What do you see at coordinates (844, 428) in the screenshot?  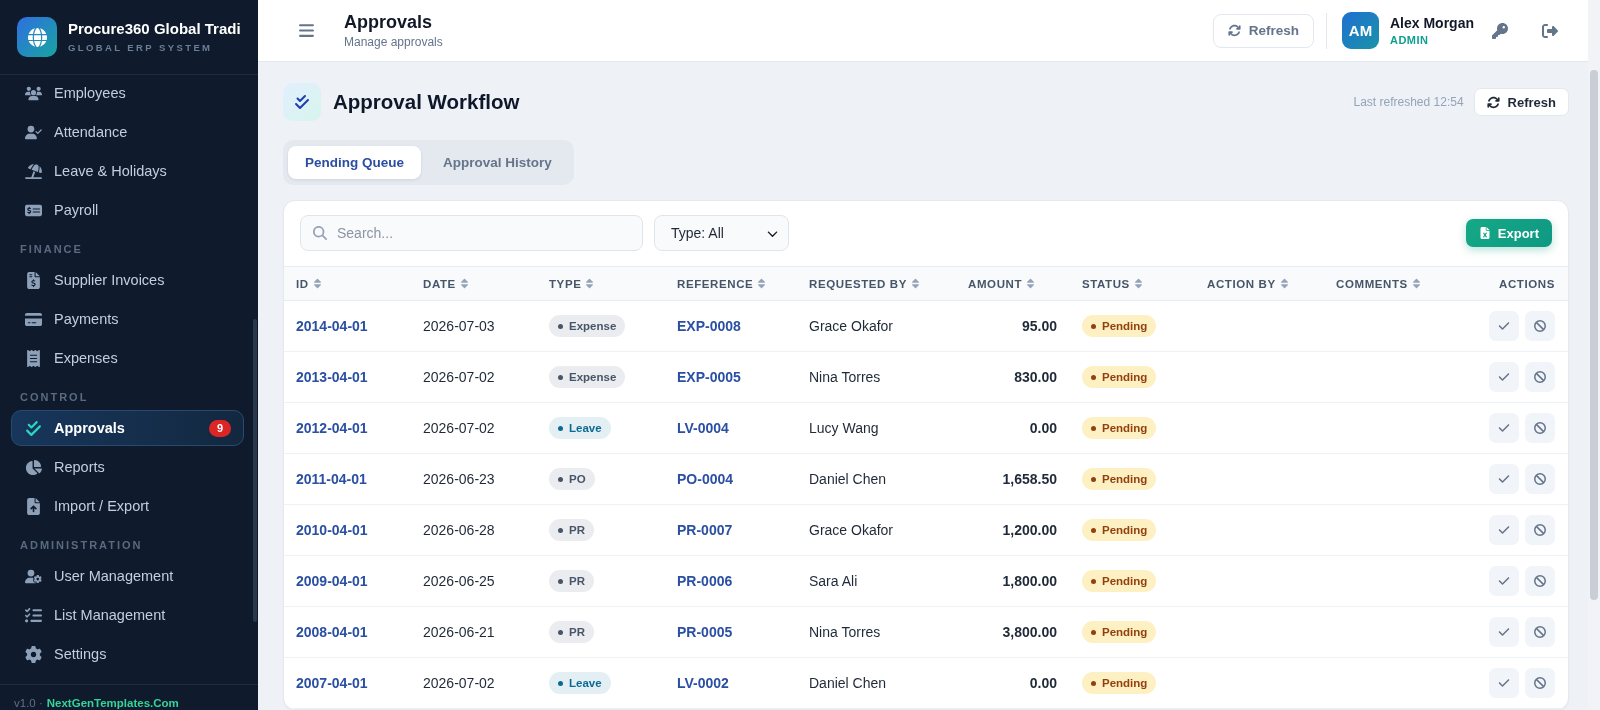 I see `requester-cell-text: Lucy Wang` at bounding box center [844, 428].